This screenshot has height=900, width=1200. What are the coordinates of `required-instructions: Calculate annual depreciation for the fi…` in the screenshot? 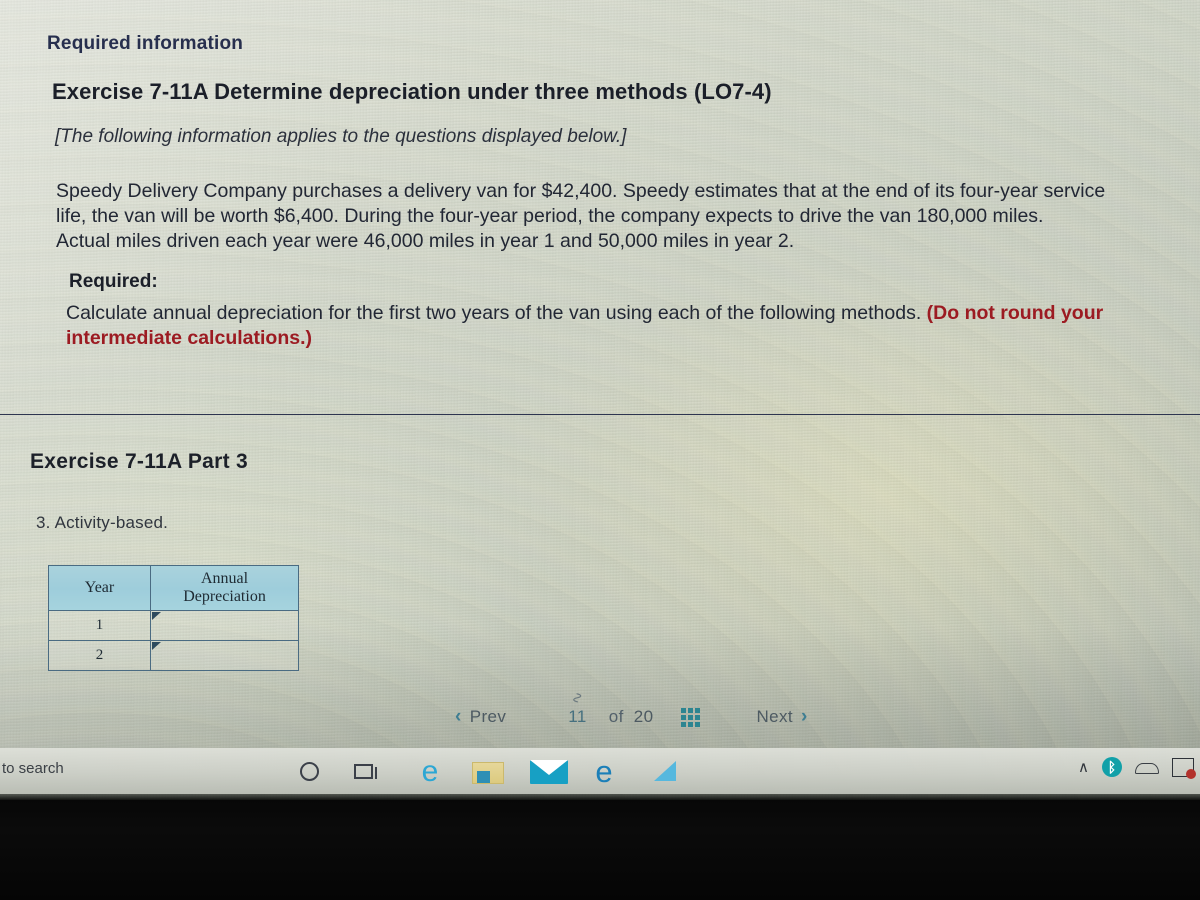 It's located at (633, 326).